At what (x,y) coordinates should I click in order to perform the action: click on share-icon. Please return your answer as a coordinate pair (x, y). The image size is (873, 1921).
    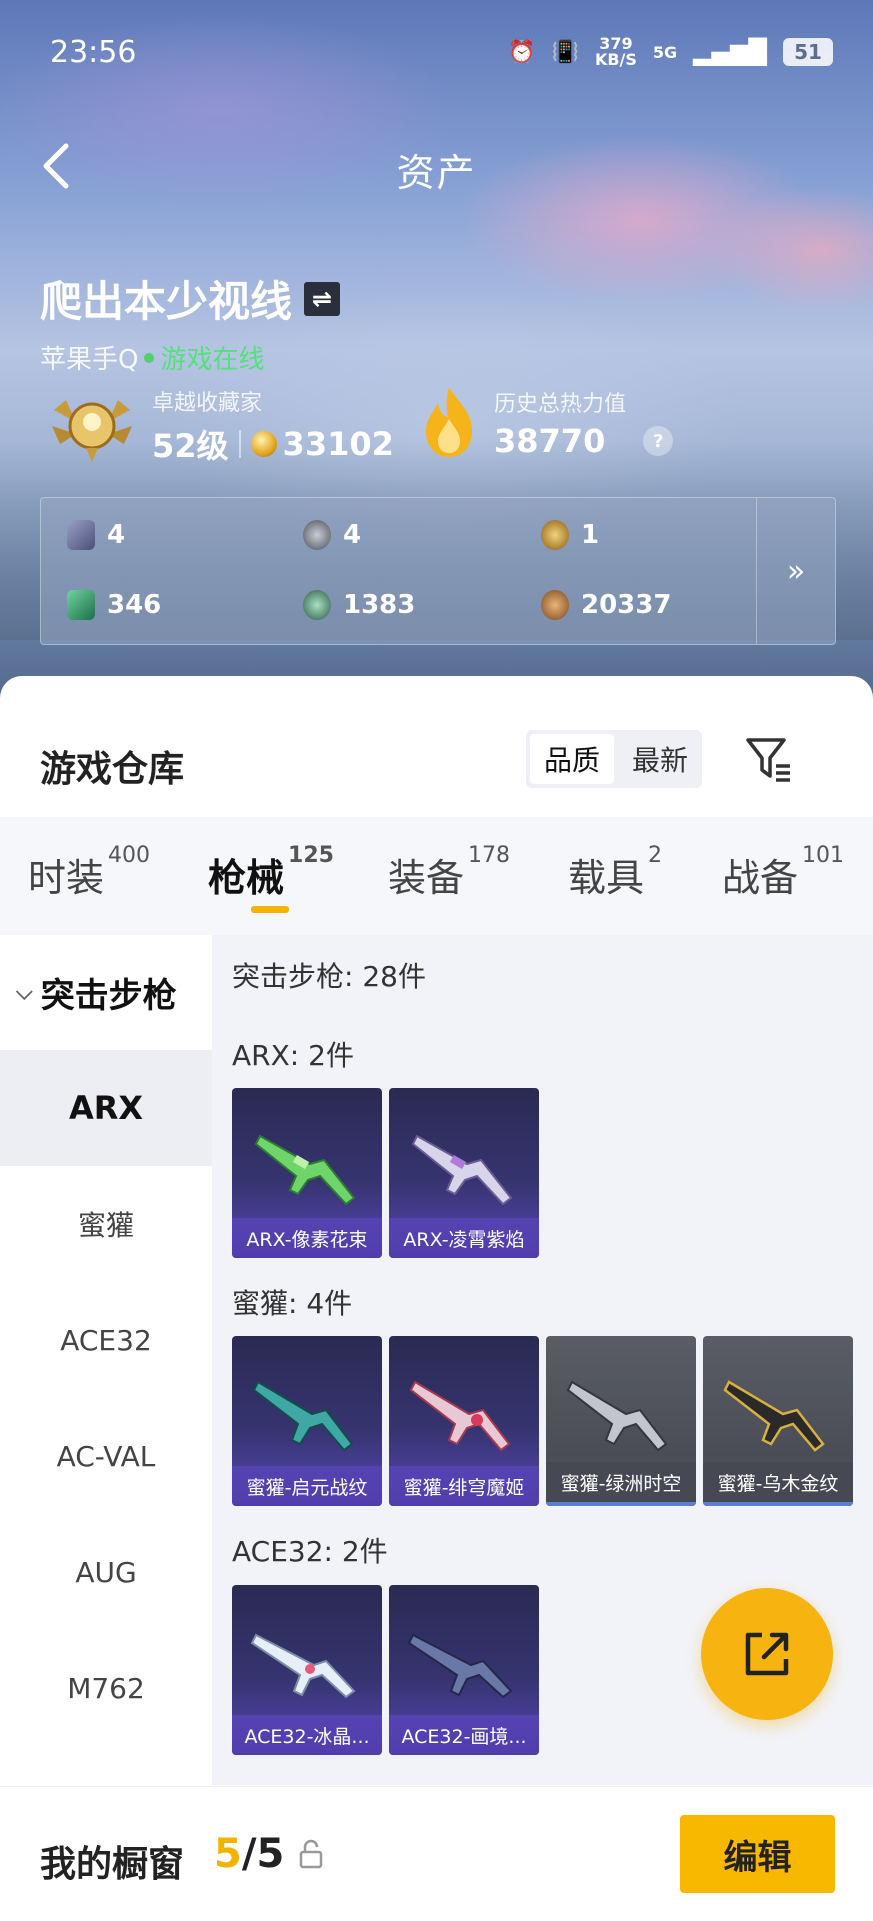
    Looking at the image, I should click on (767, 1654).